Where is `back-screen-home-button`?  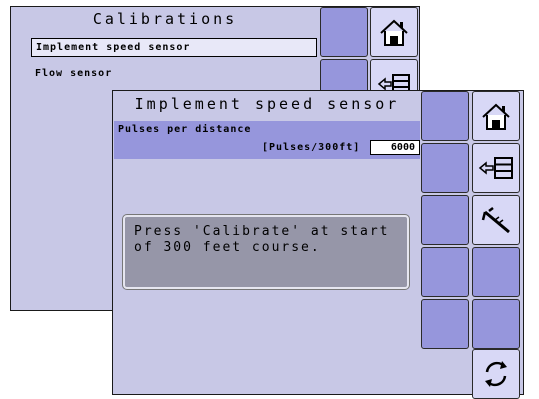
back-screen-home-button is located at coordinates (394, 32).